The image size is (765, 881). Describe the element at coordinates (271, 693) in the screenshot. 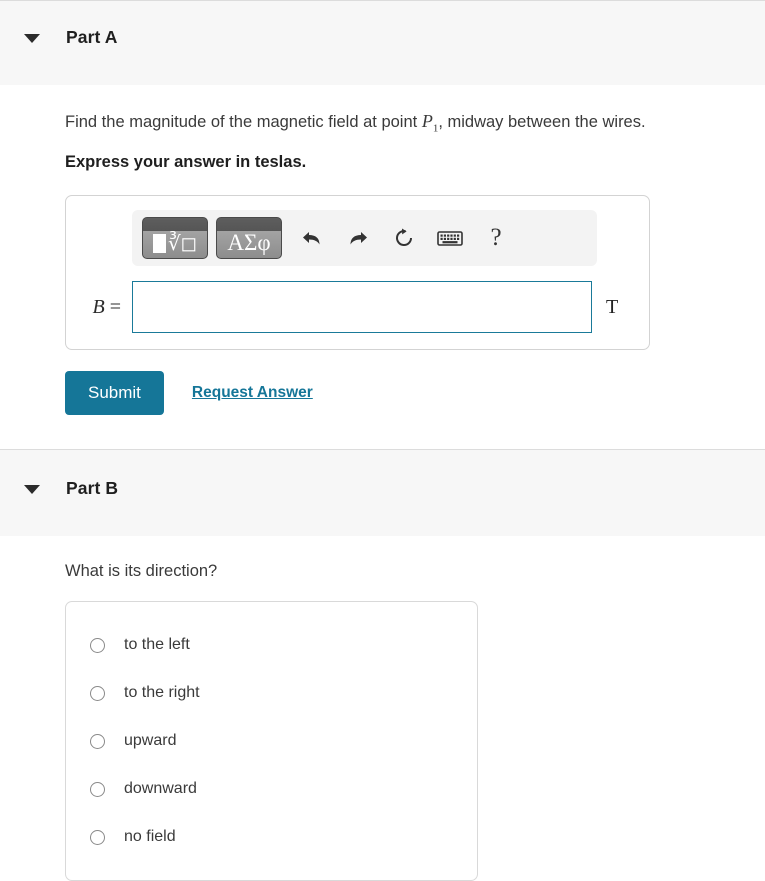

I see `list-item: to the right` at that location.